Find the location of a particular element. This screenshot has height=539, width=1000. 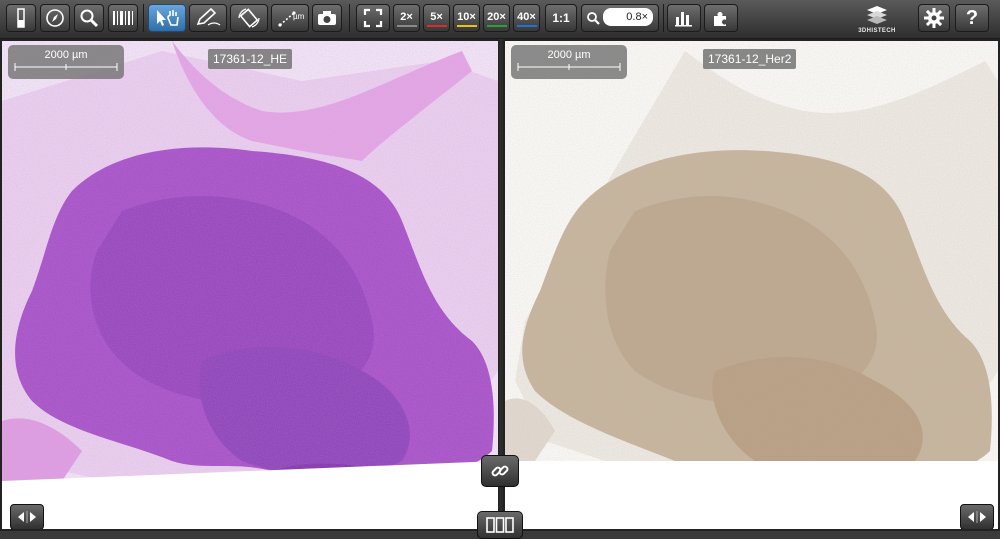

measure-tool-button: µm is located at coordinates (290, 18).